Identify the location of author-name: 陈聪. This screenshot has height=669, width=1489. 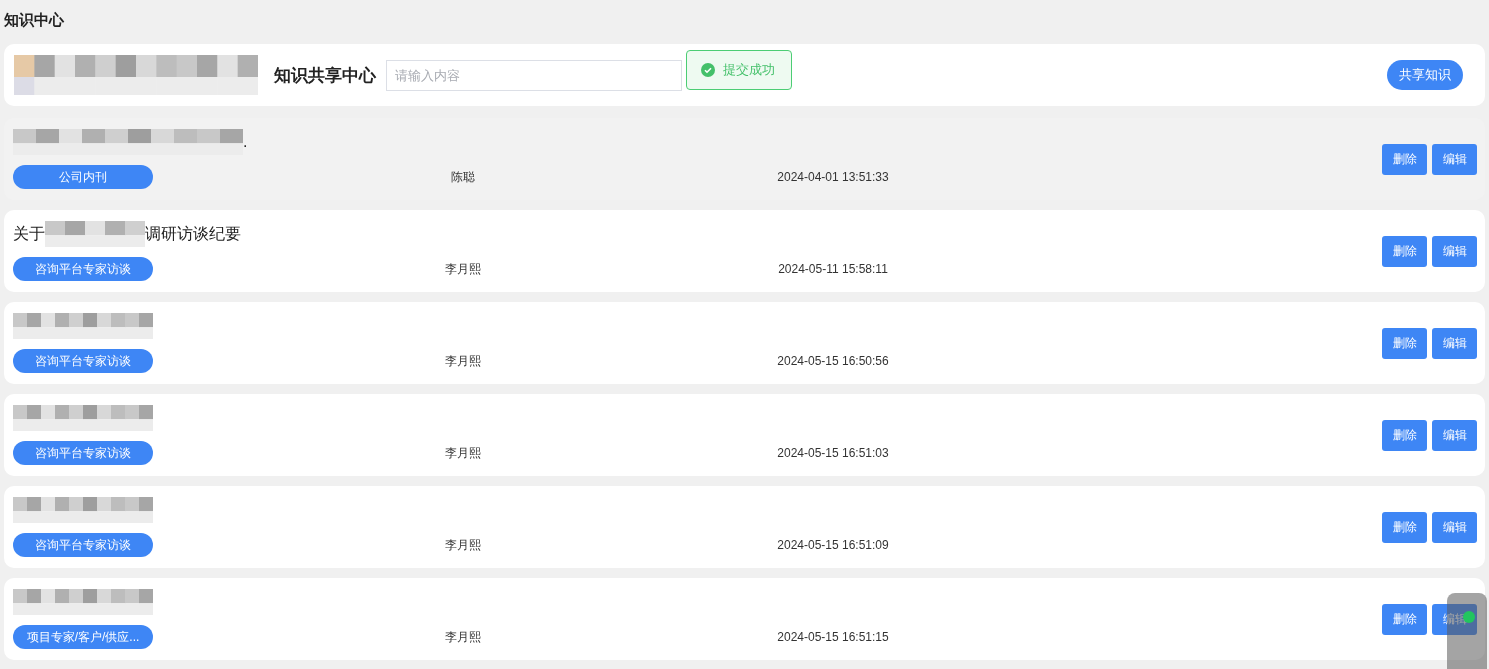
(463, 177).